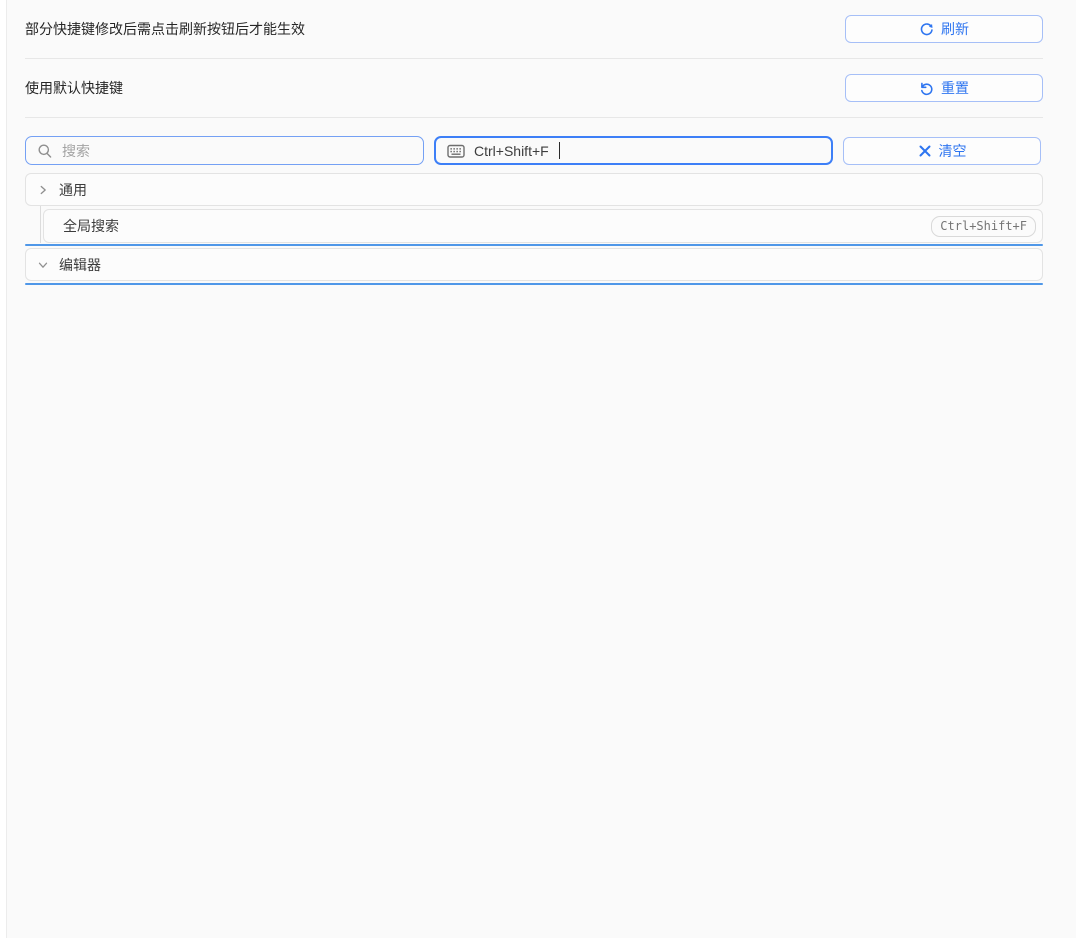  Describe the element at coordinates (511, 150) in the screenshot. I see `shortcut-value: Ctrl+Shift+F` at that location.